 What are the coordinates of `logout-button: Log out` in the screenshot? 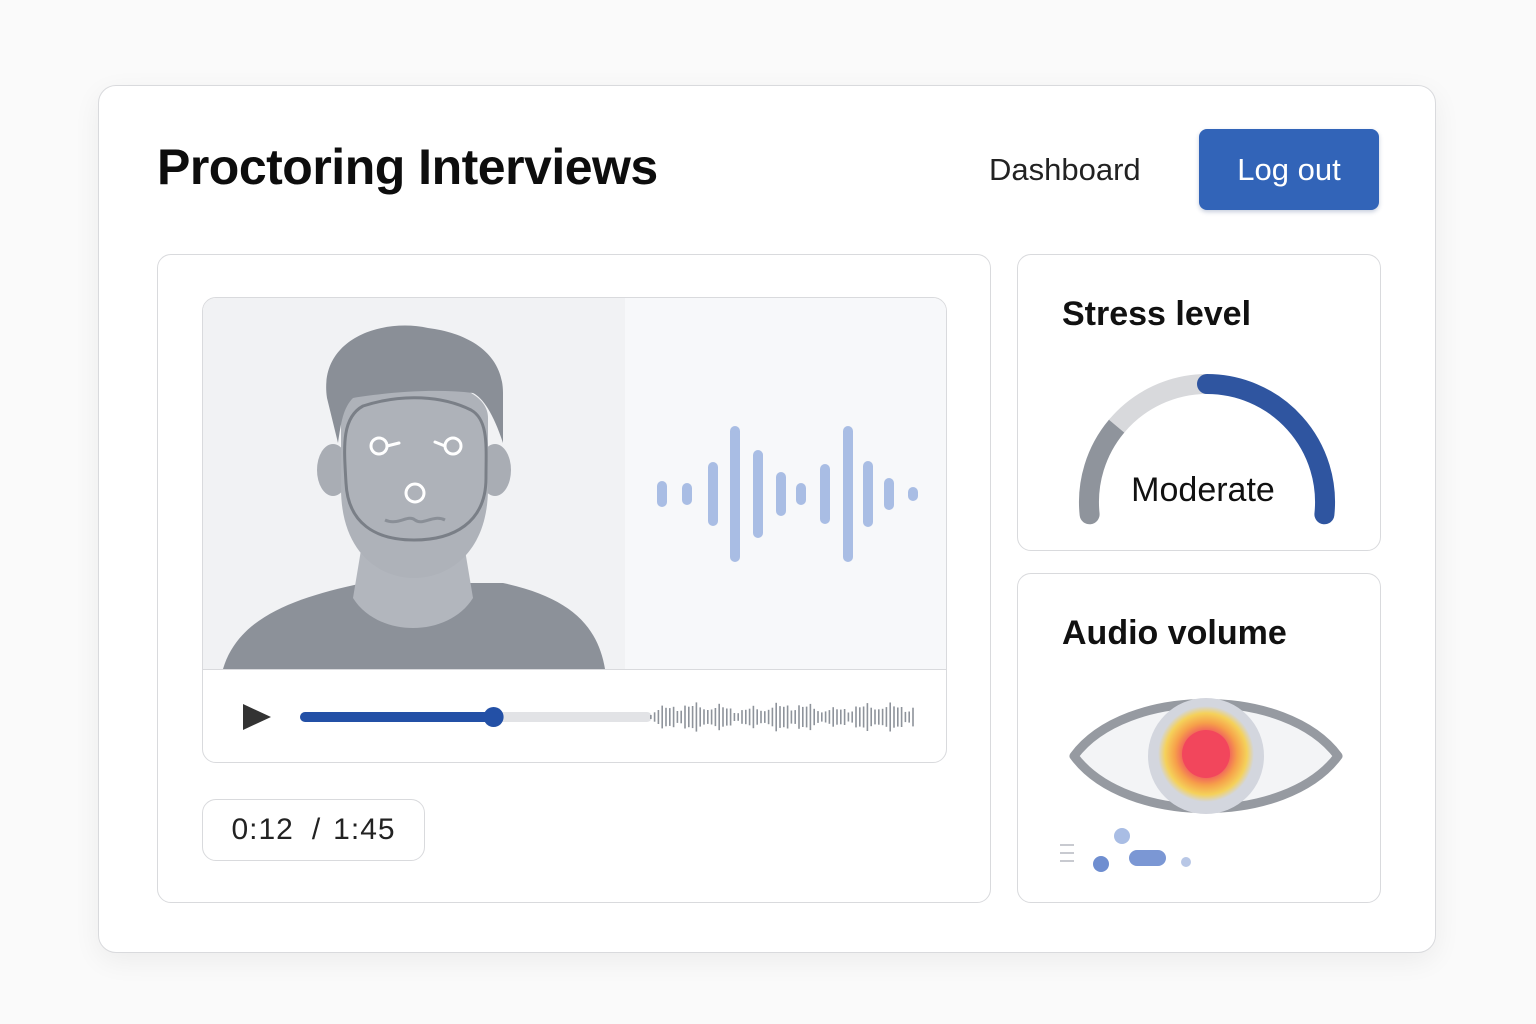 It's located at (1289, 169).